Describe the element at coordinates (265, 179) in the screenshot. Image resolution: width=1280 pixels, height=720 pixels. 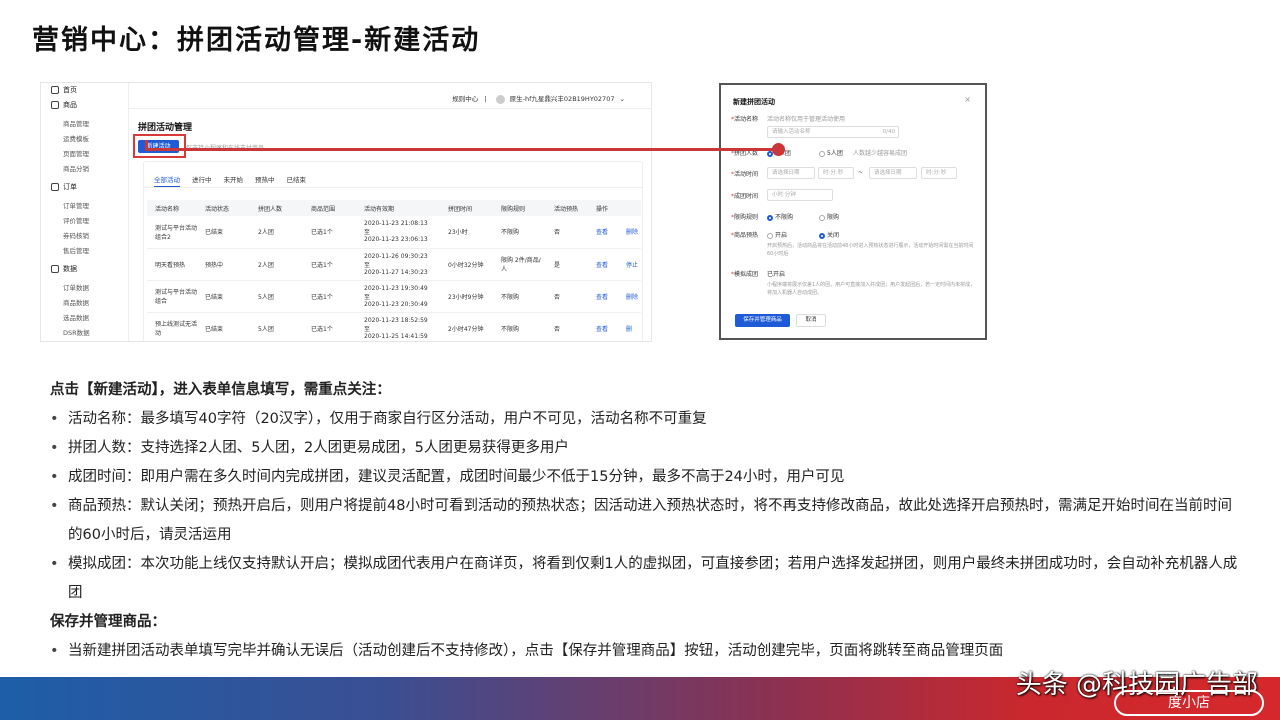
I see `tab-preheat: 预热中` at that location.